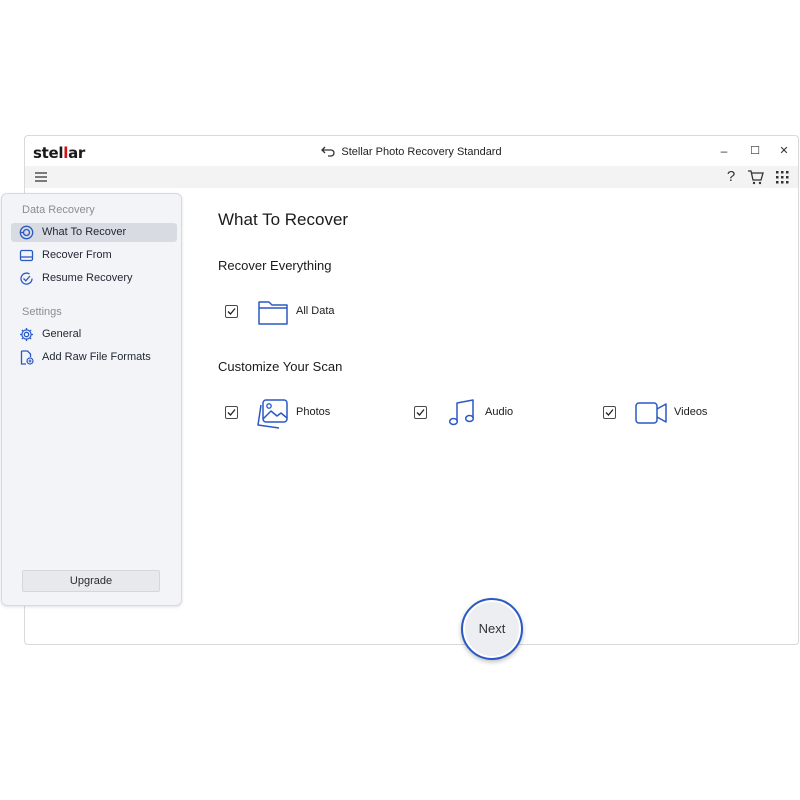 Image resolution: width=800 pixels, height=800 pixels. I want to click on cart-icon, so click(756, 177).